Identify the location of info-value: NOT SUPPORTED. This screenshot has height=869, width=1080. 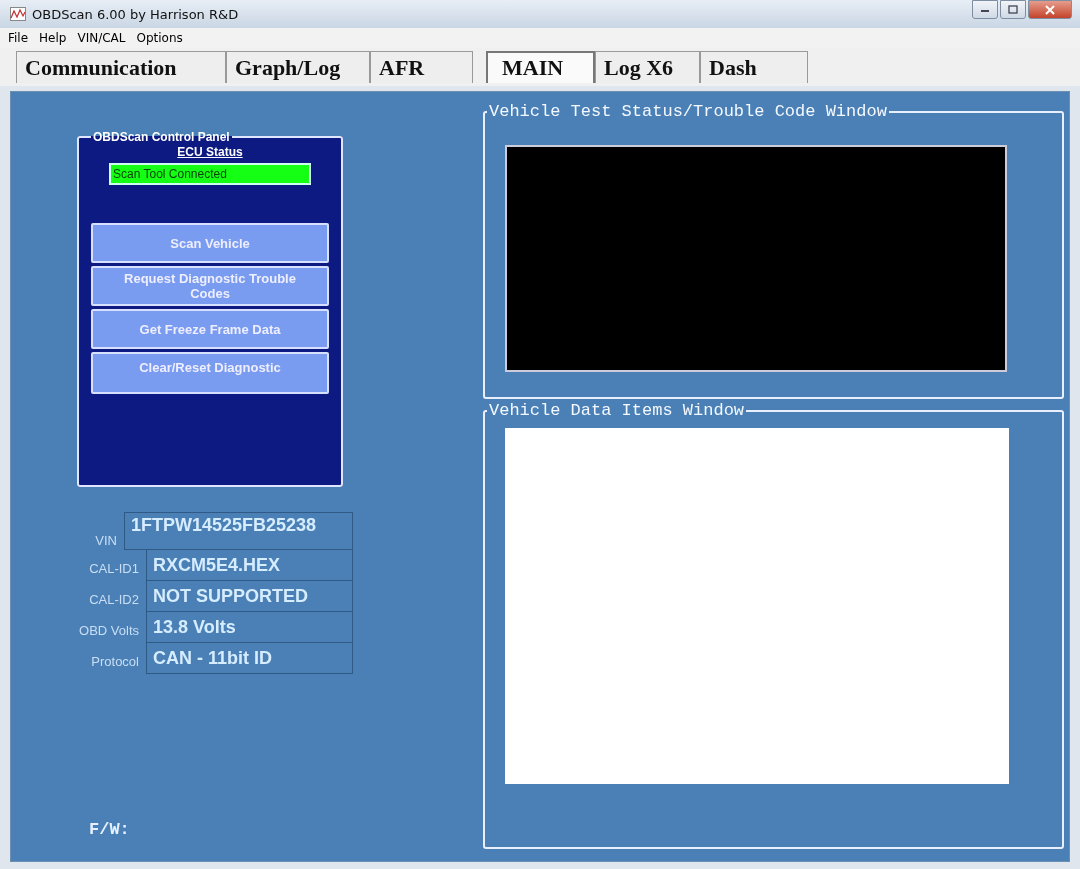
(249, 596).